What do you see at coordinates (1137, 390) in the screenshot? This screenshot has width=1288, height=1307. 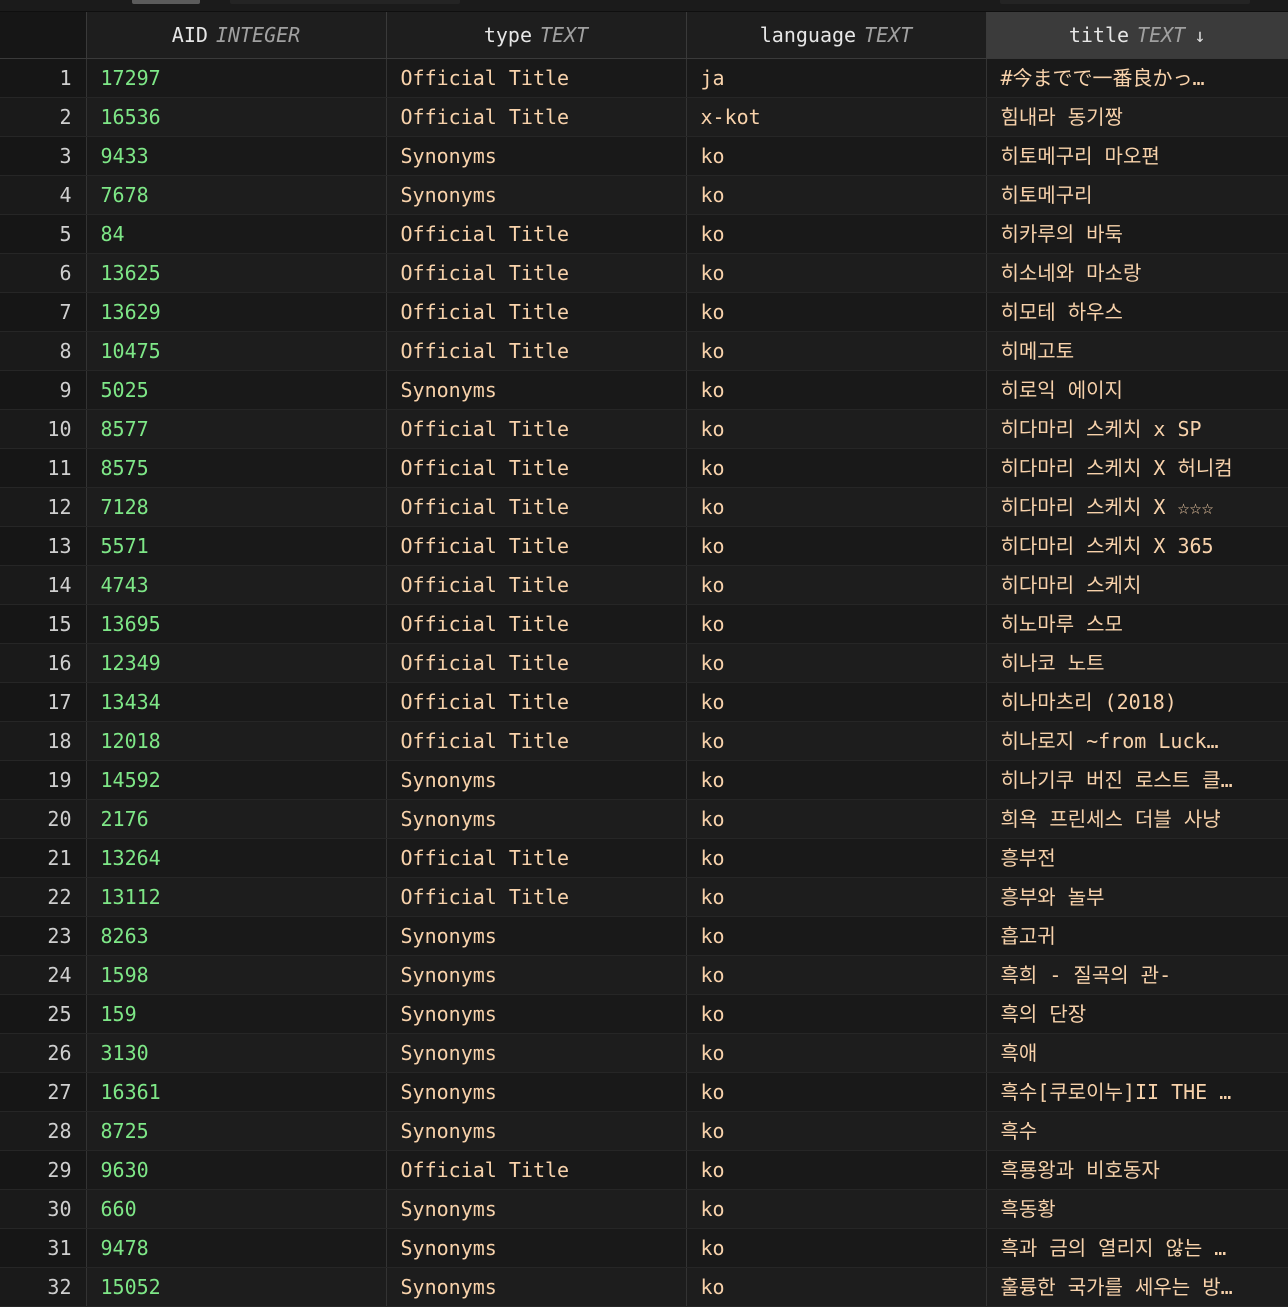 I see `cell-title: 히로익 에이지` at bounding box center [1137, 390].